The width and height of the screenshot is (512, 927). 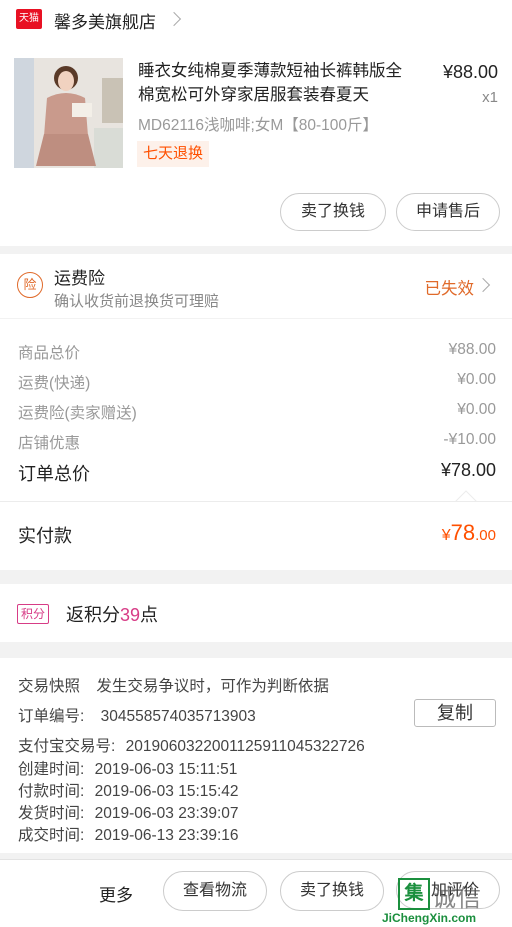 I want to click on time-label: 成交时间:, so click(x=51, y=835).